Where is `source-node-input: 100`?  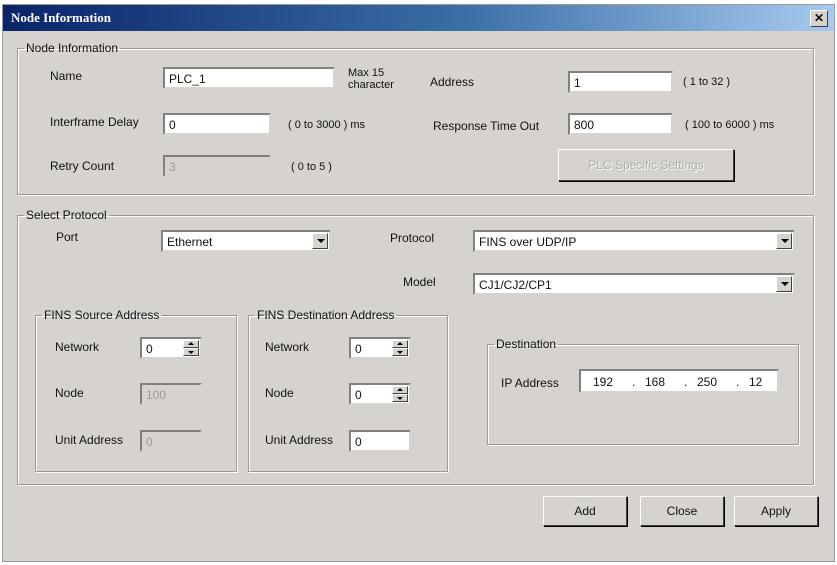
source-node-input: 100 is located at coordinates (171, 394).